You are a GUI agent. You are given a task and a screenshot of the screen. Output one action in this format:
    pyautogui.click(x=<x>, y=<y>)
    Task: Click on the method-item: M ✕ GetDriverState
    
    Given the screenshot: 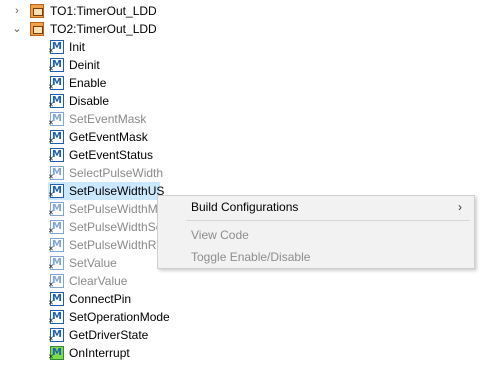 What is the action you would take?
    pyautogui.click(x=242, y=335)
    